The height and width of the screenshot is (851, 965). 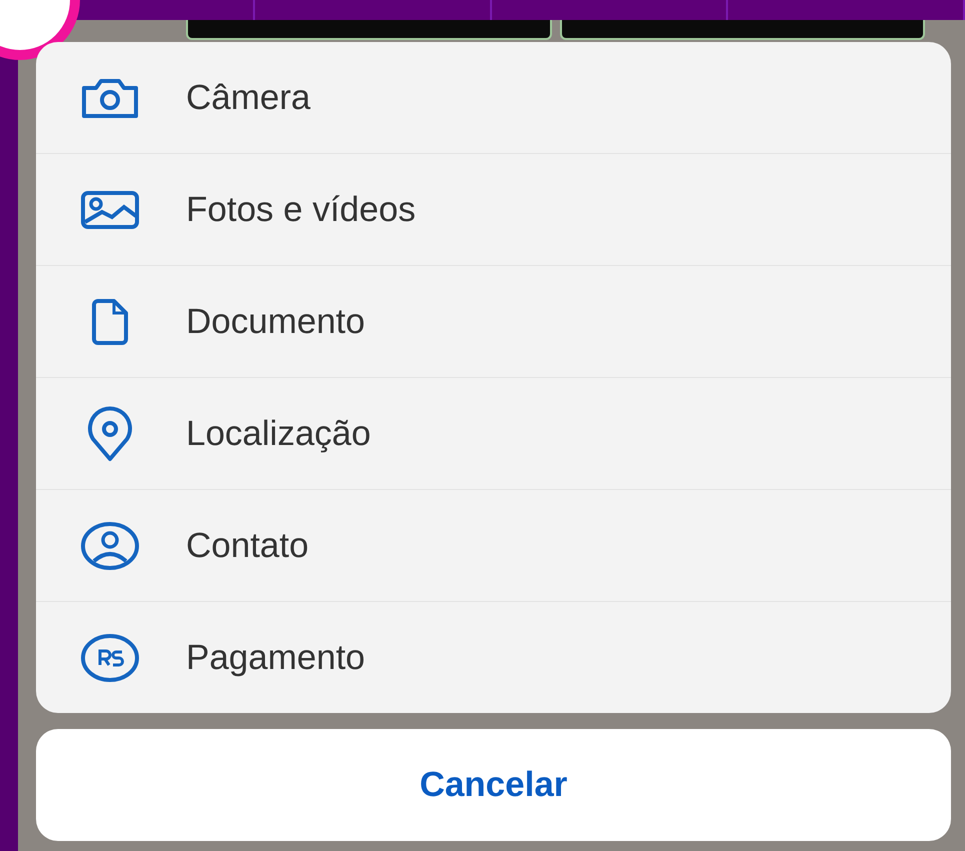 What do you see at coordinates (276, 658) in the screenshot?
I see `option-label: Pagamento` at bounding box center [276, 658].